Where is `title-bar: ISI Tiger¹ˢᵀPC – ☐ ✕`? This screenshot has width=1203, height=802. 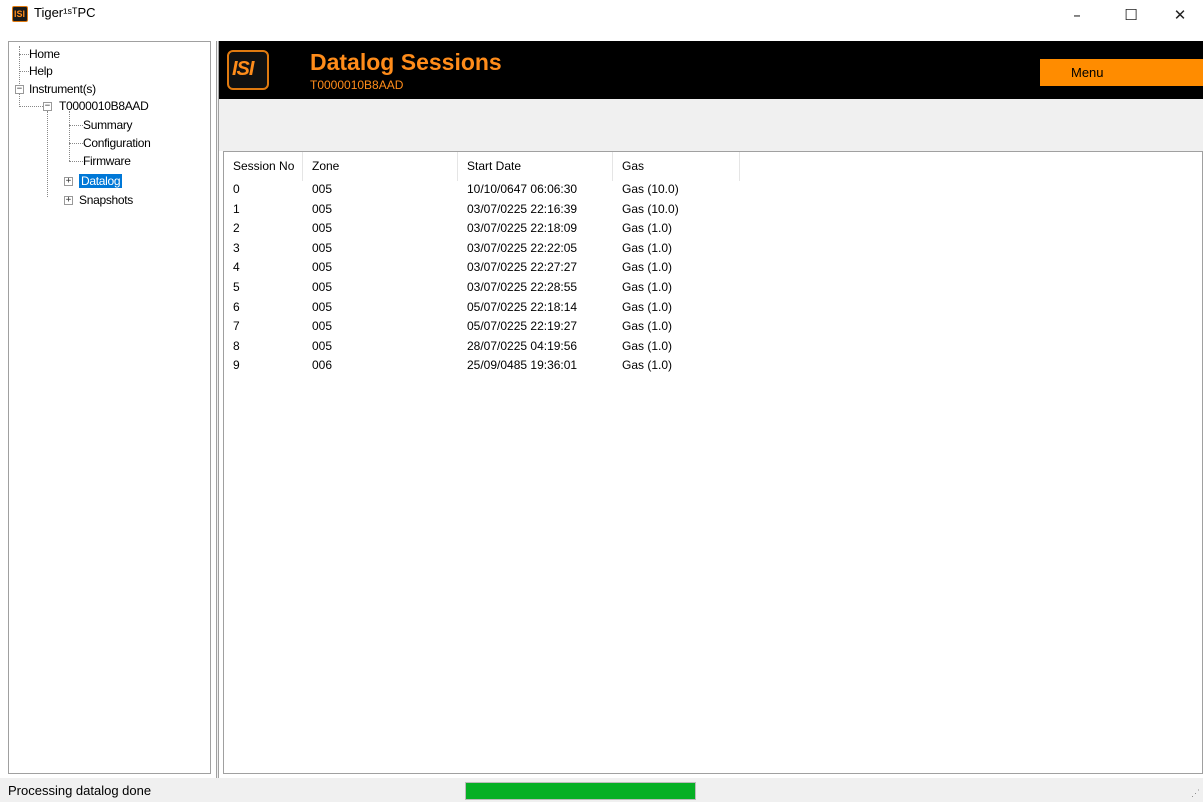 title-bar: ISI Tiger¹ˢᵀPC – ☐ ✕ is located at coordinates (601, 15).